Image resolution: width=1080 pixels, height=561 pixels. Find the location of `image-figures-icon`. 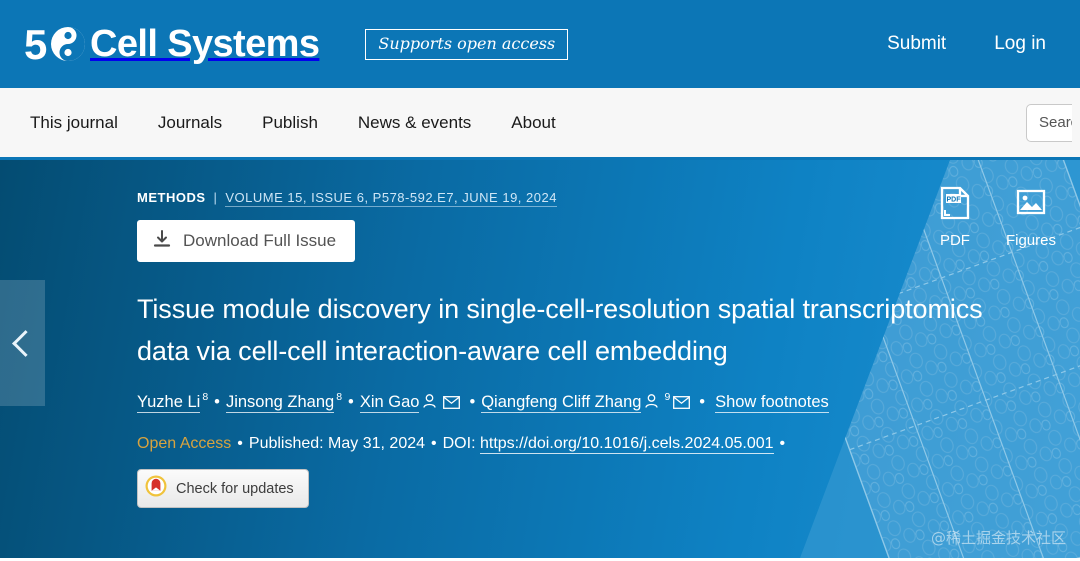

image-figures-icon is located at coordinates (1031, 205).